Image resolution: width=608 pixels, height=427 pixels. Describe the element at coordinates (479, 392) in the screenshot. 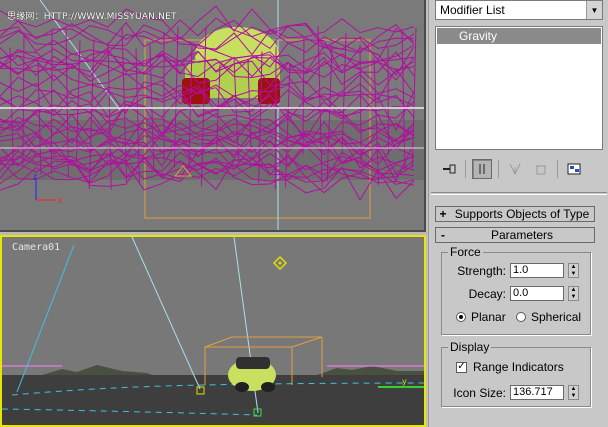

I see `icon-size-label: Icon Size:` at that location.